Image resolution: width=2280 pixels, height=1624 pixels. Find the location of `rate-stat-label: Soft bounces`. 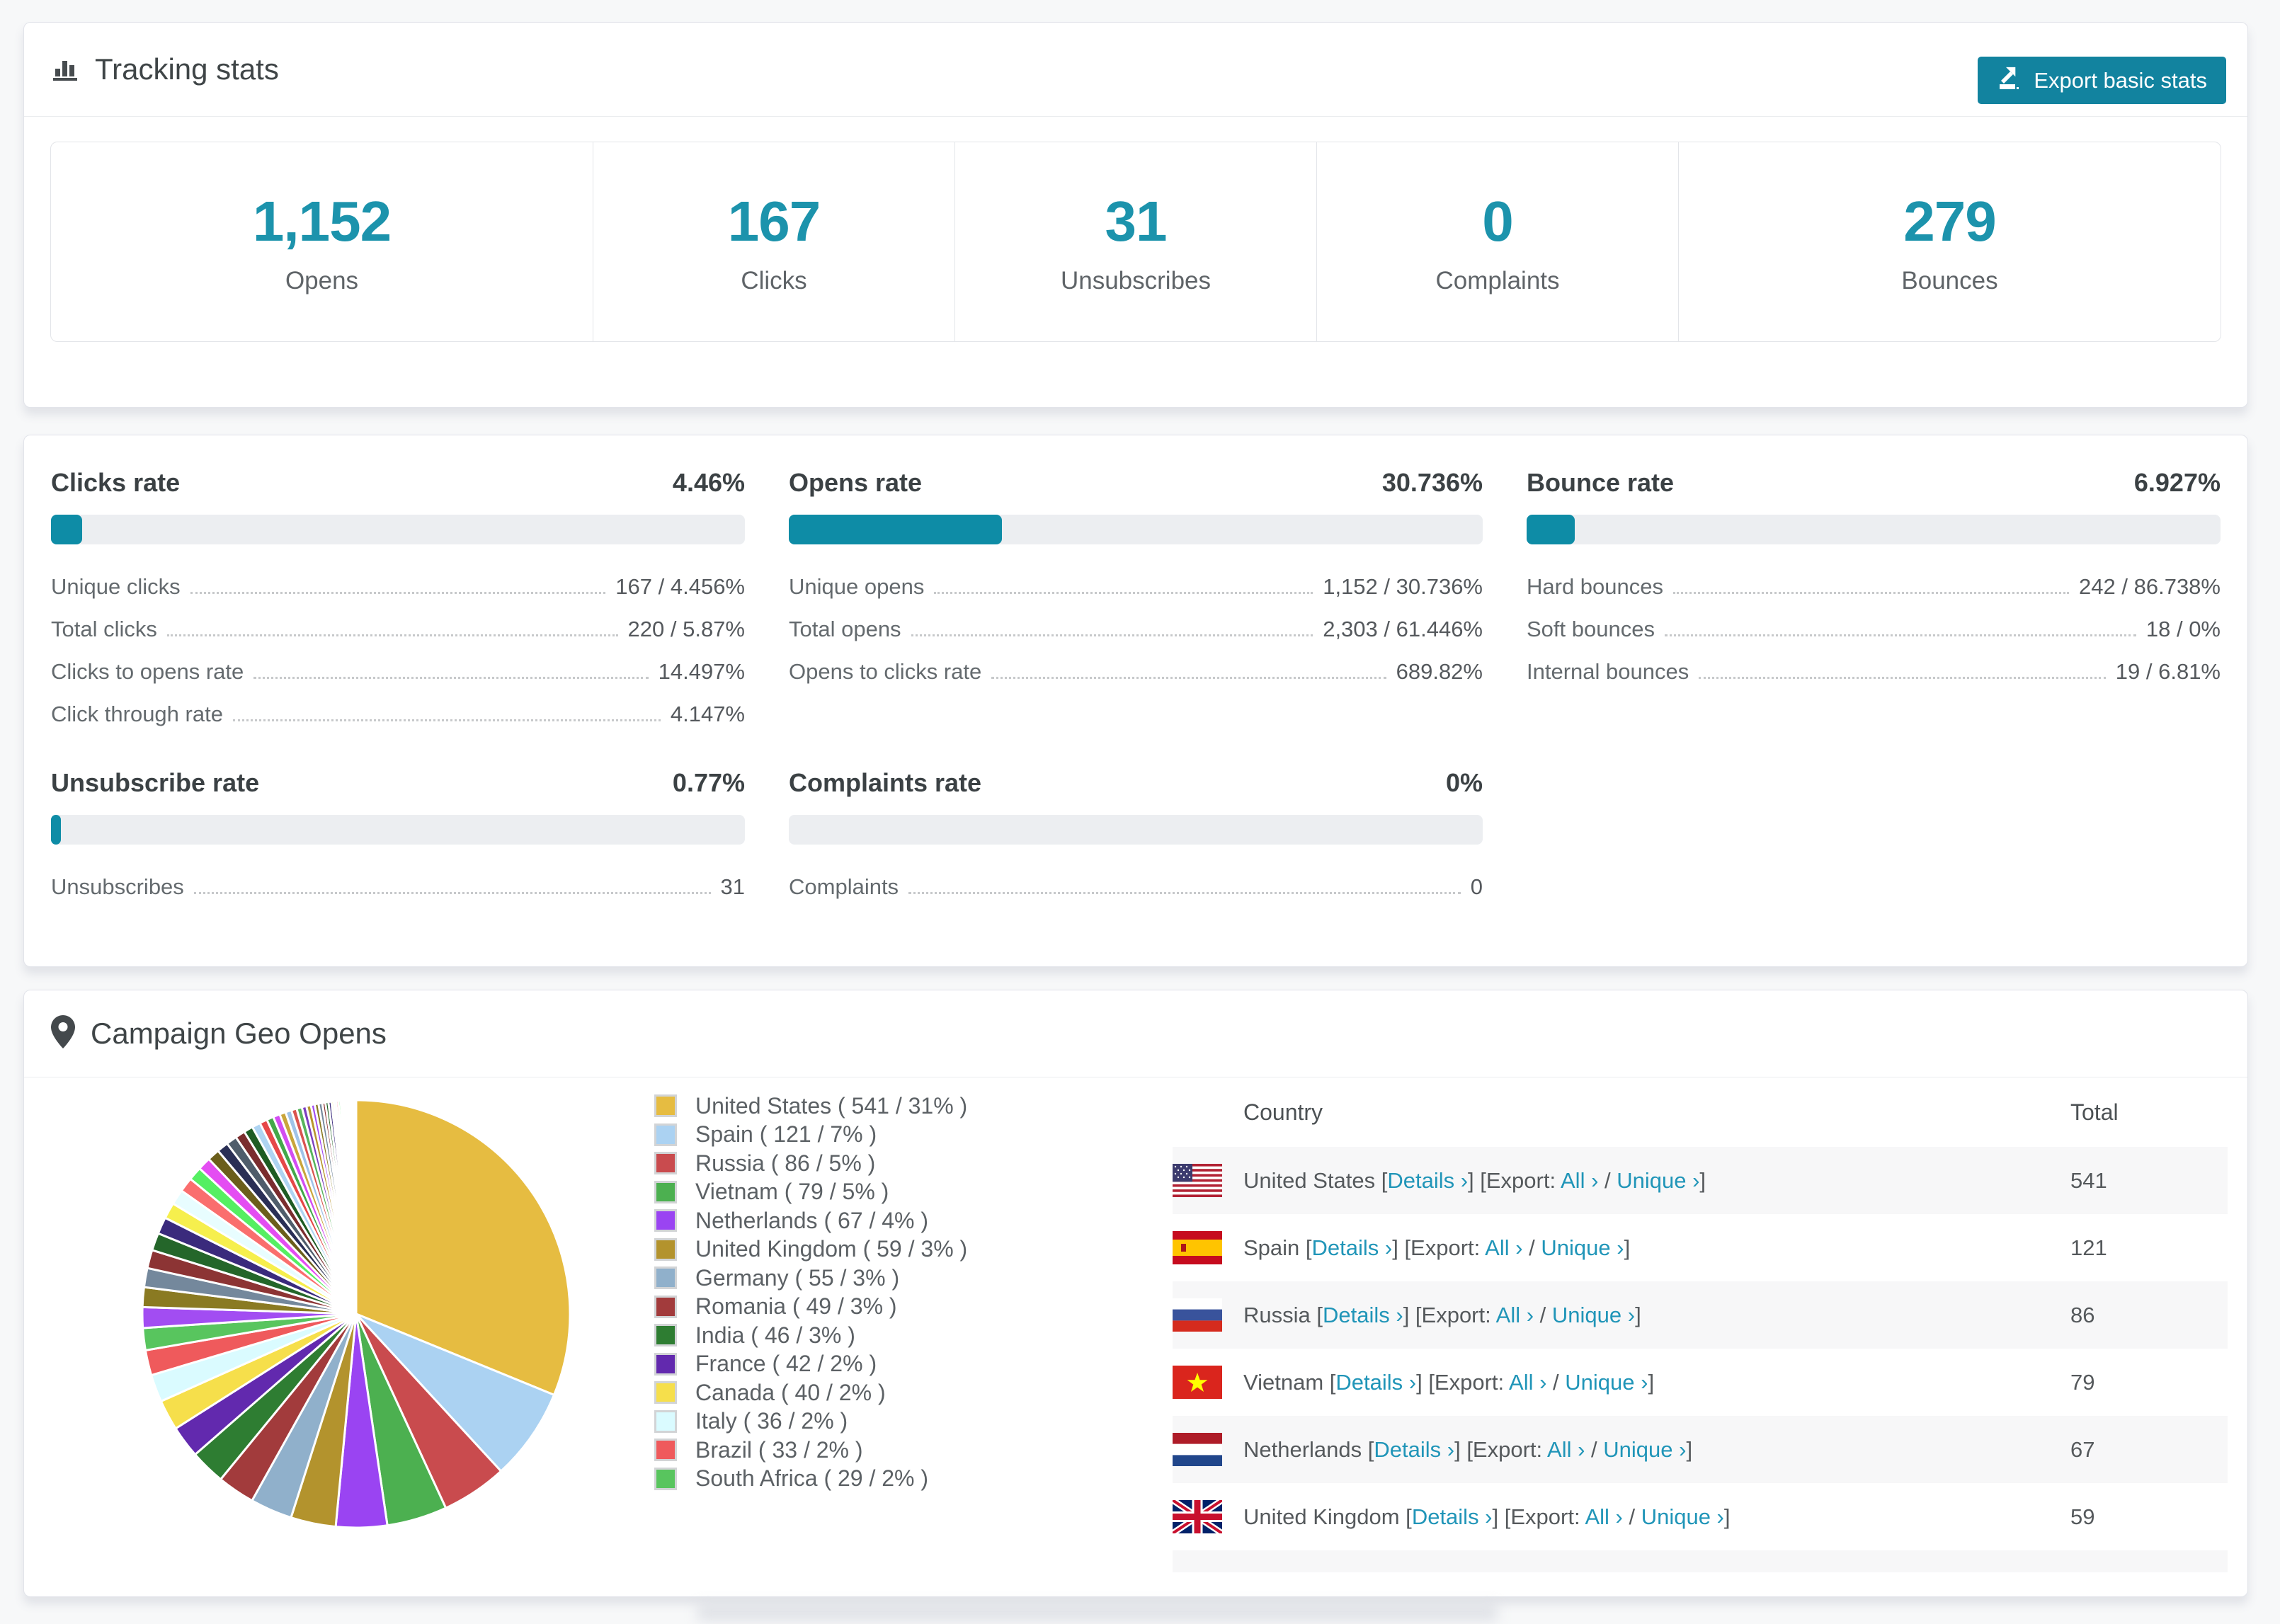

rate-stat-label: Soft bounces is located at coordinates (1591, 629).